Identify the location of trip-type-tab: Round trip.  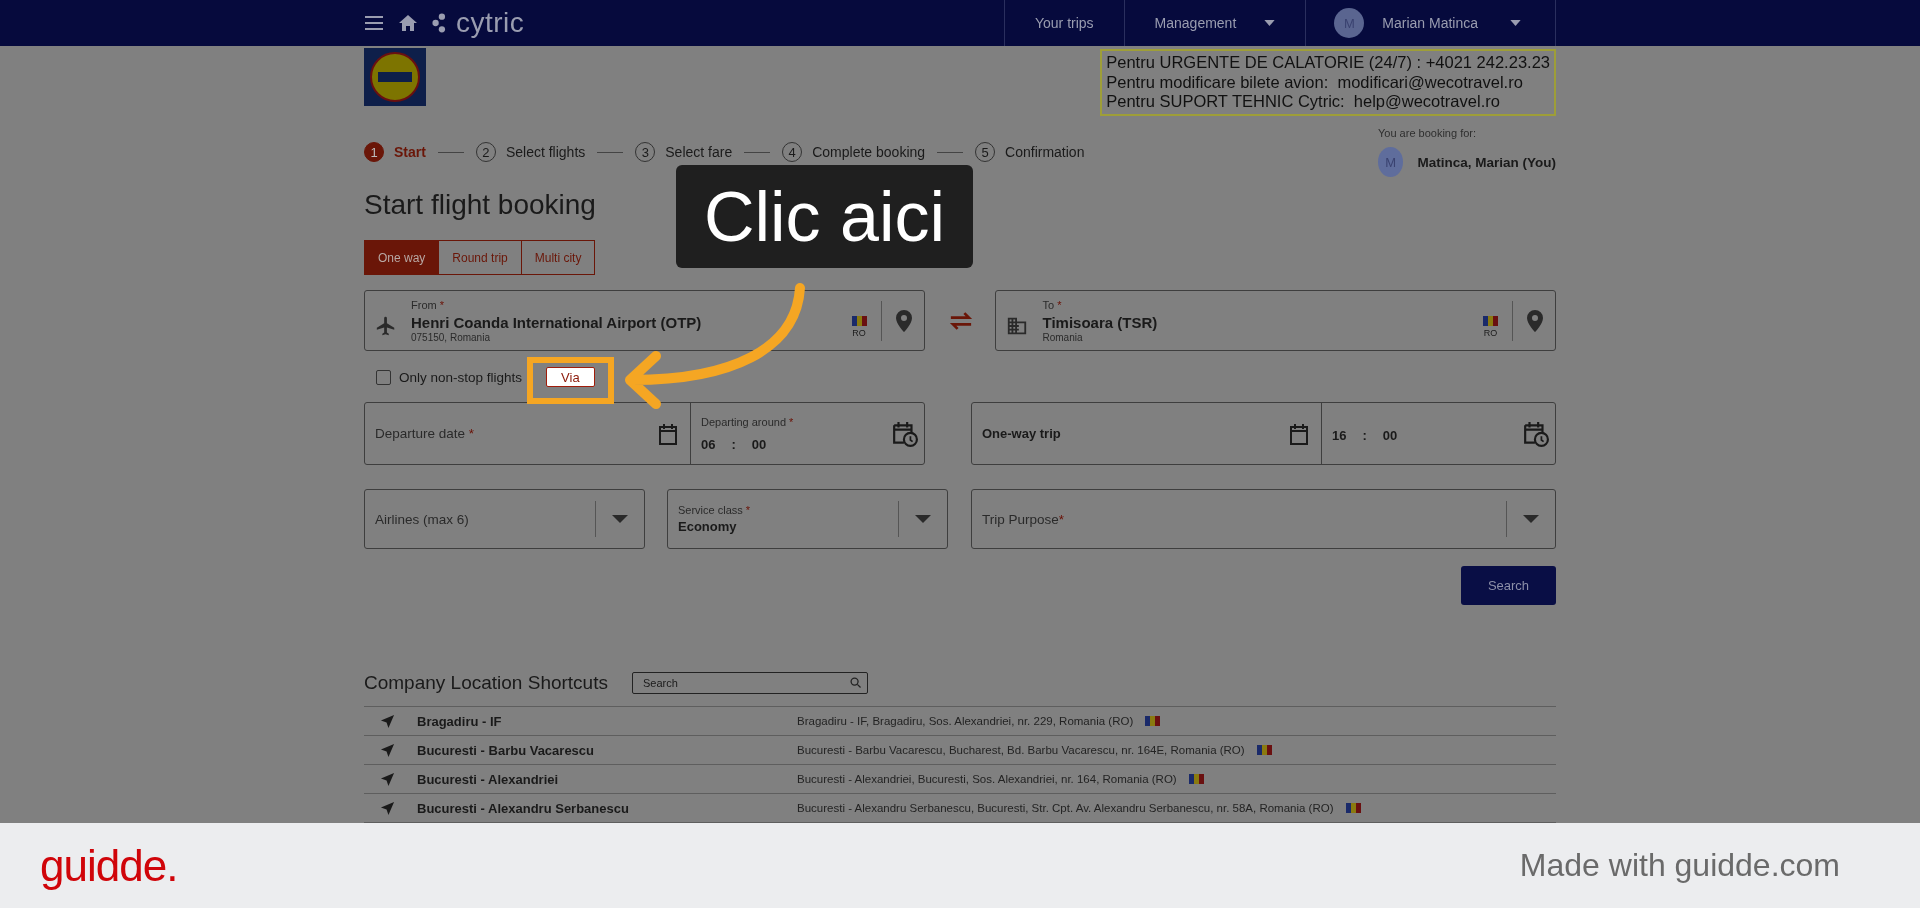
(480, 257).